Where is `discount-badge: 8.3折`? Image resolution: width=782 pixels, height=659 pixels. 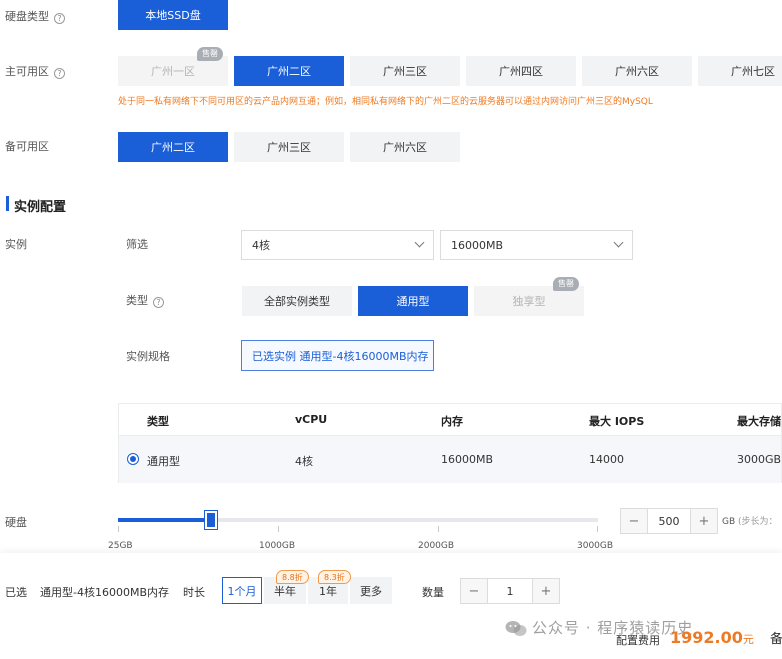 discount-badge: 8.3折 is located at coordinates (334, 577).